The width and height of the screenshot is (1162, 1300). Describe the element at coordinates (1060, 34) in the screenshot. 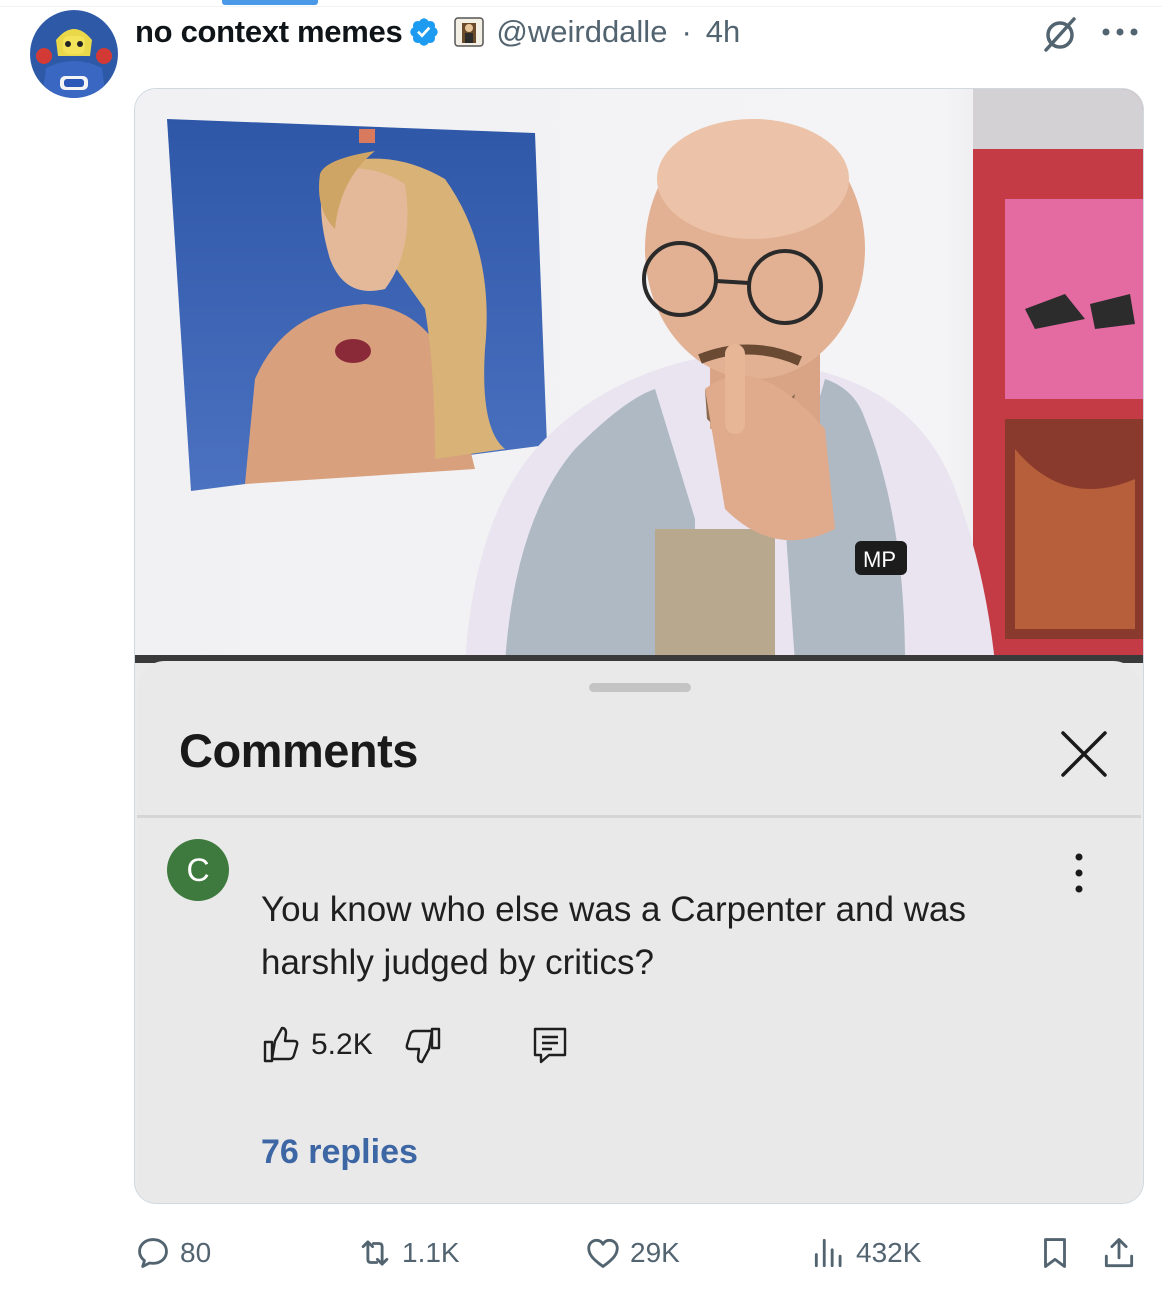

I see `grok-icon` at that location.